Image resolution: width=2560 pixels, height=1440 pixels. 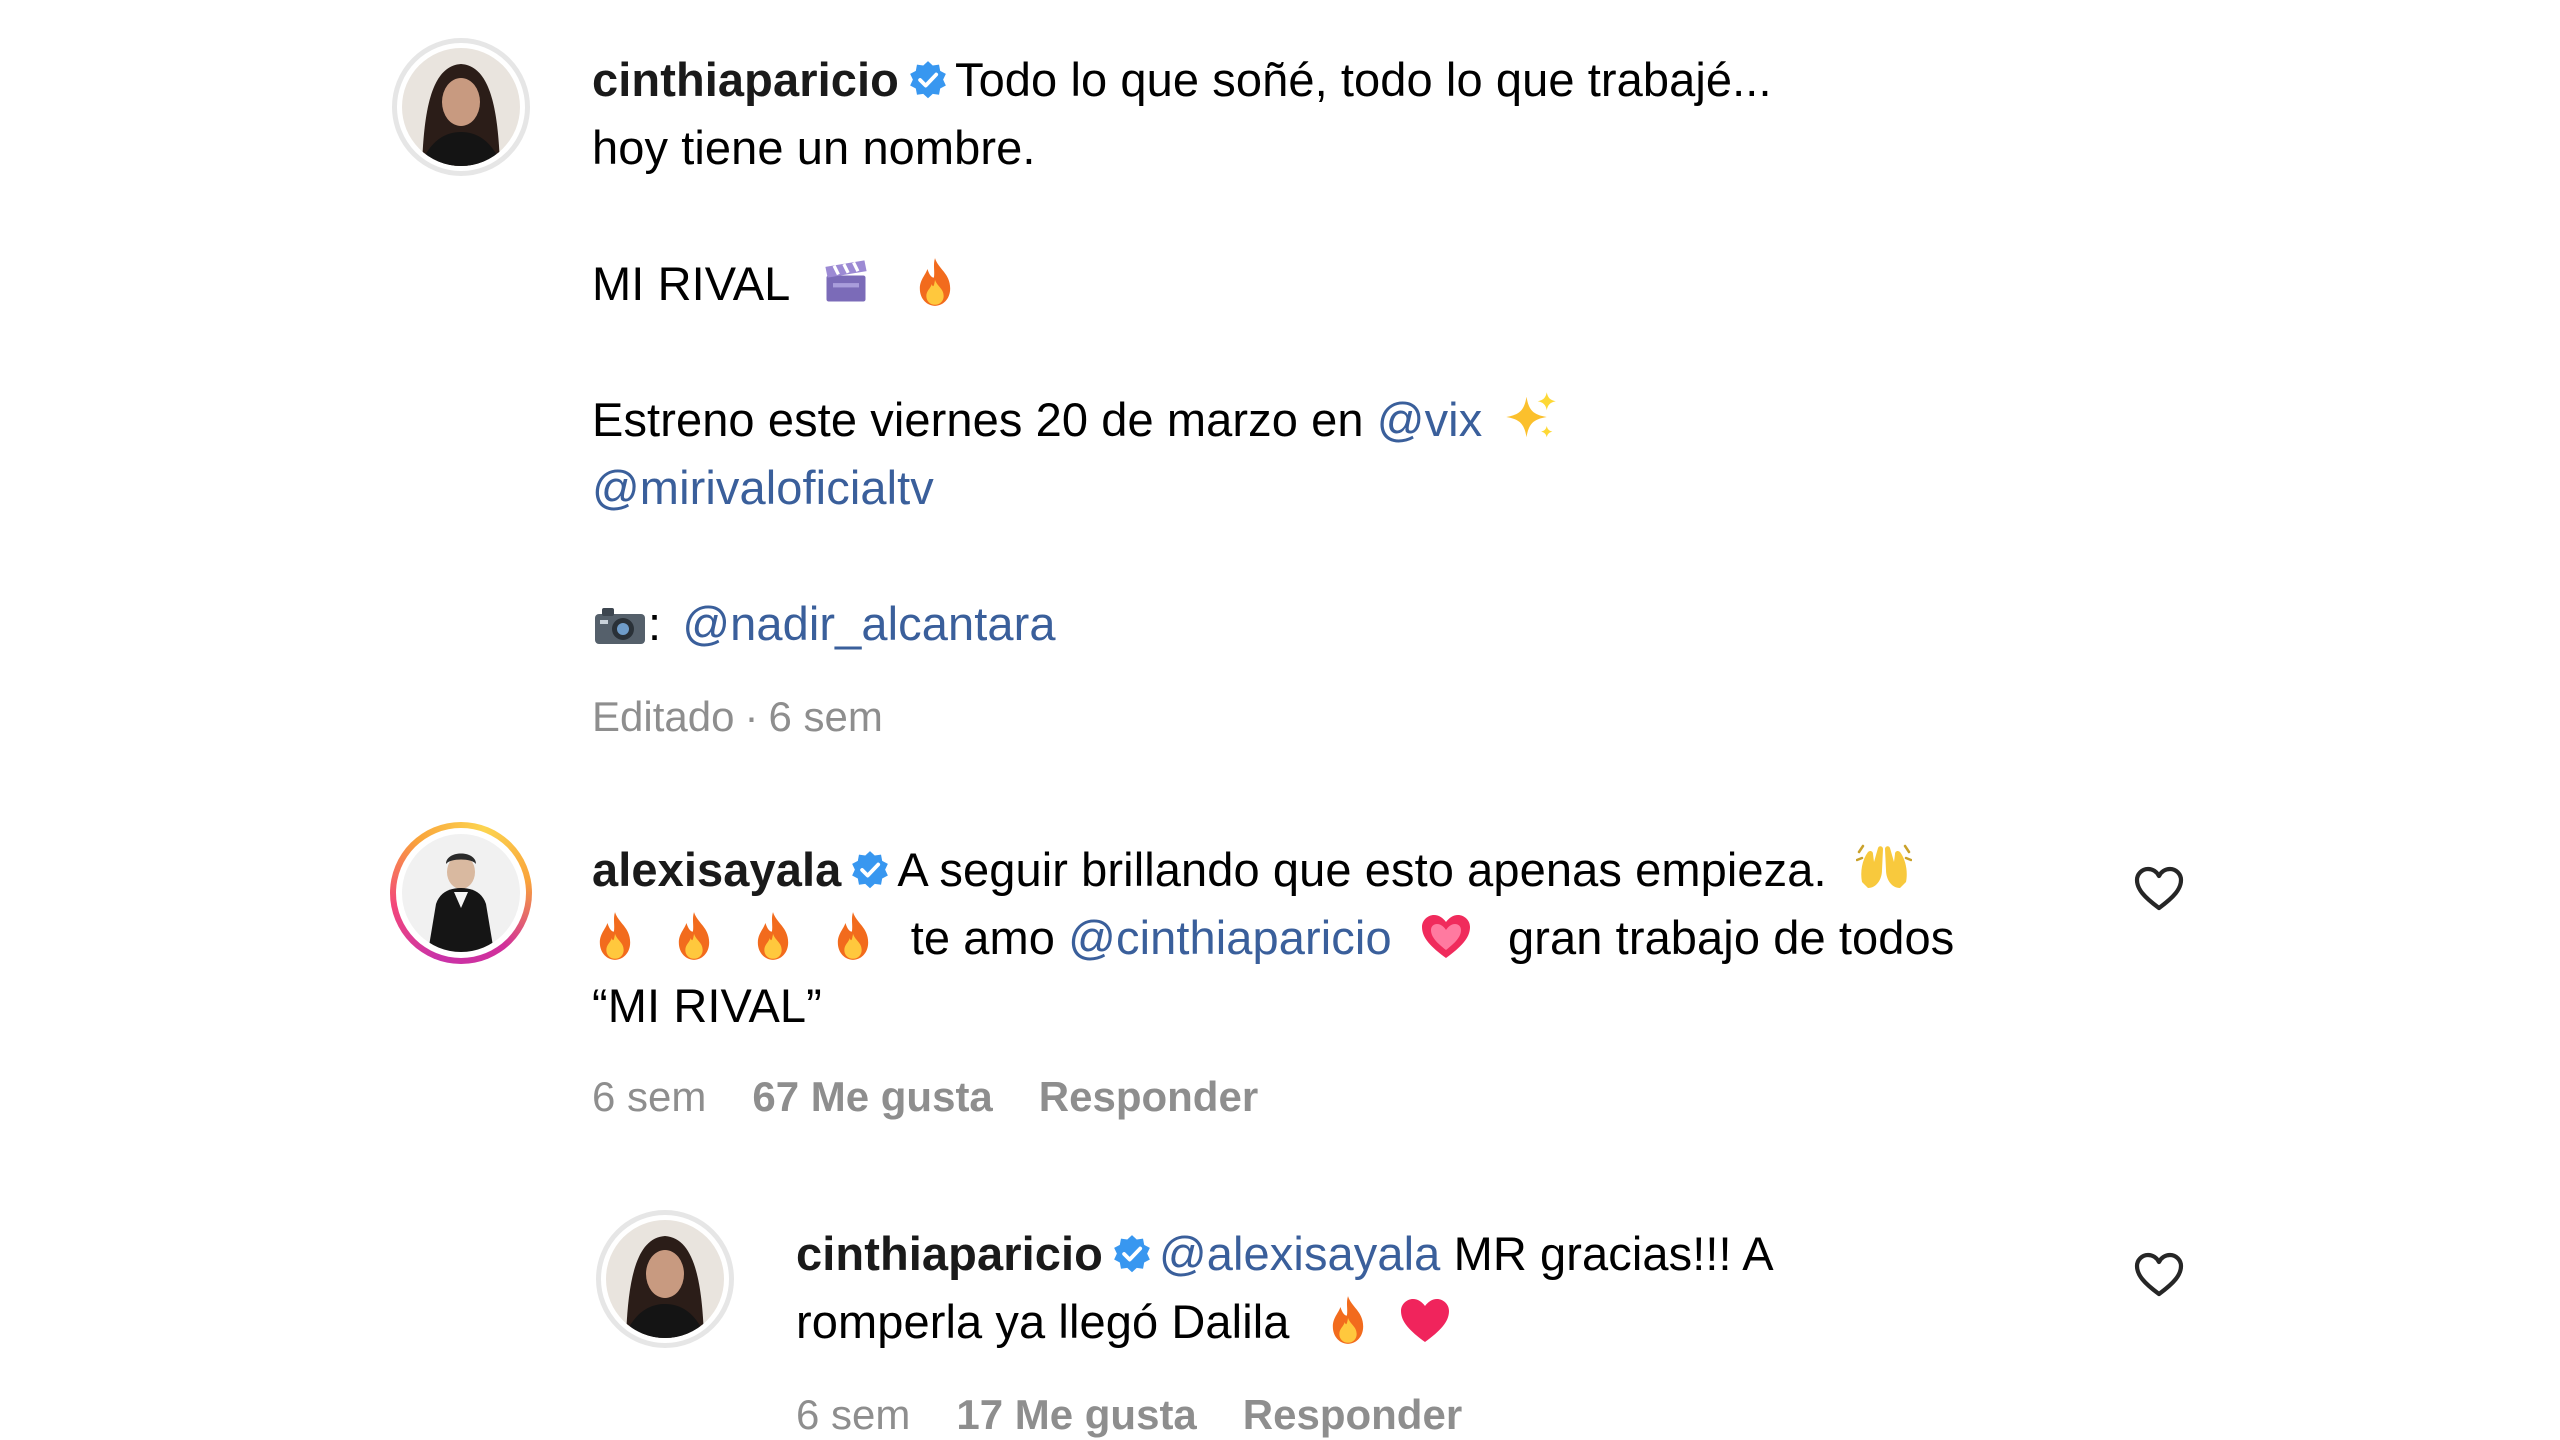 I want to click on comment-1-text-3: gran trabajo de todos, so click(x=1731, y=937).